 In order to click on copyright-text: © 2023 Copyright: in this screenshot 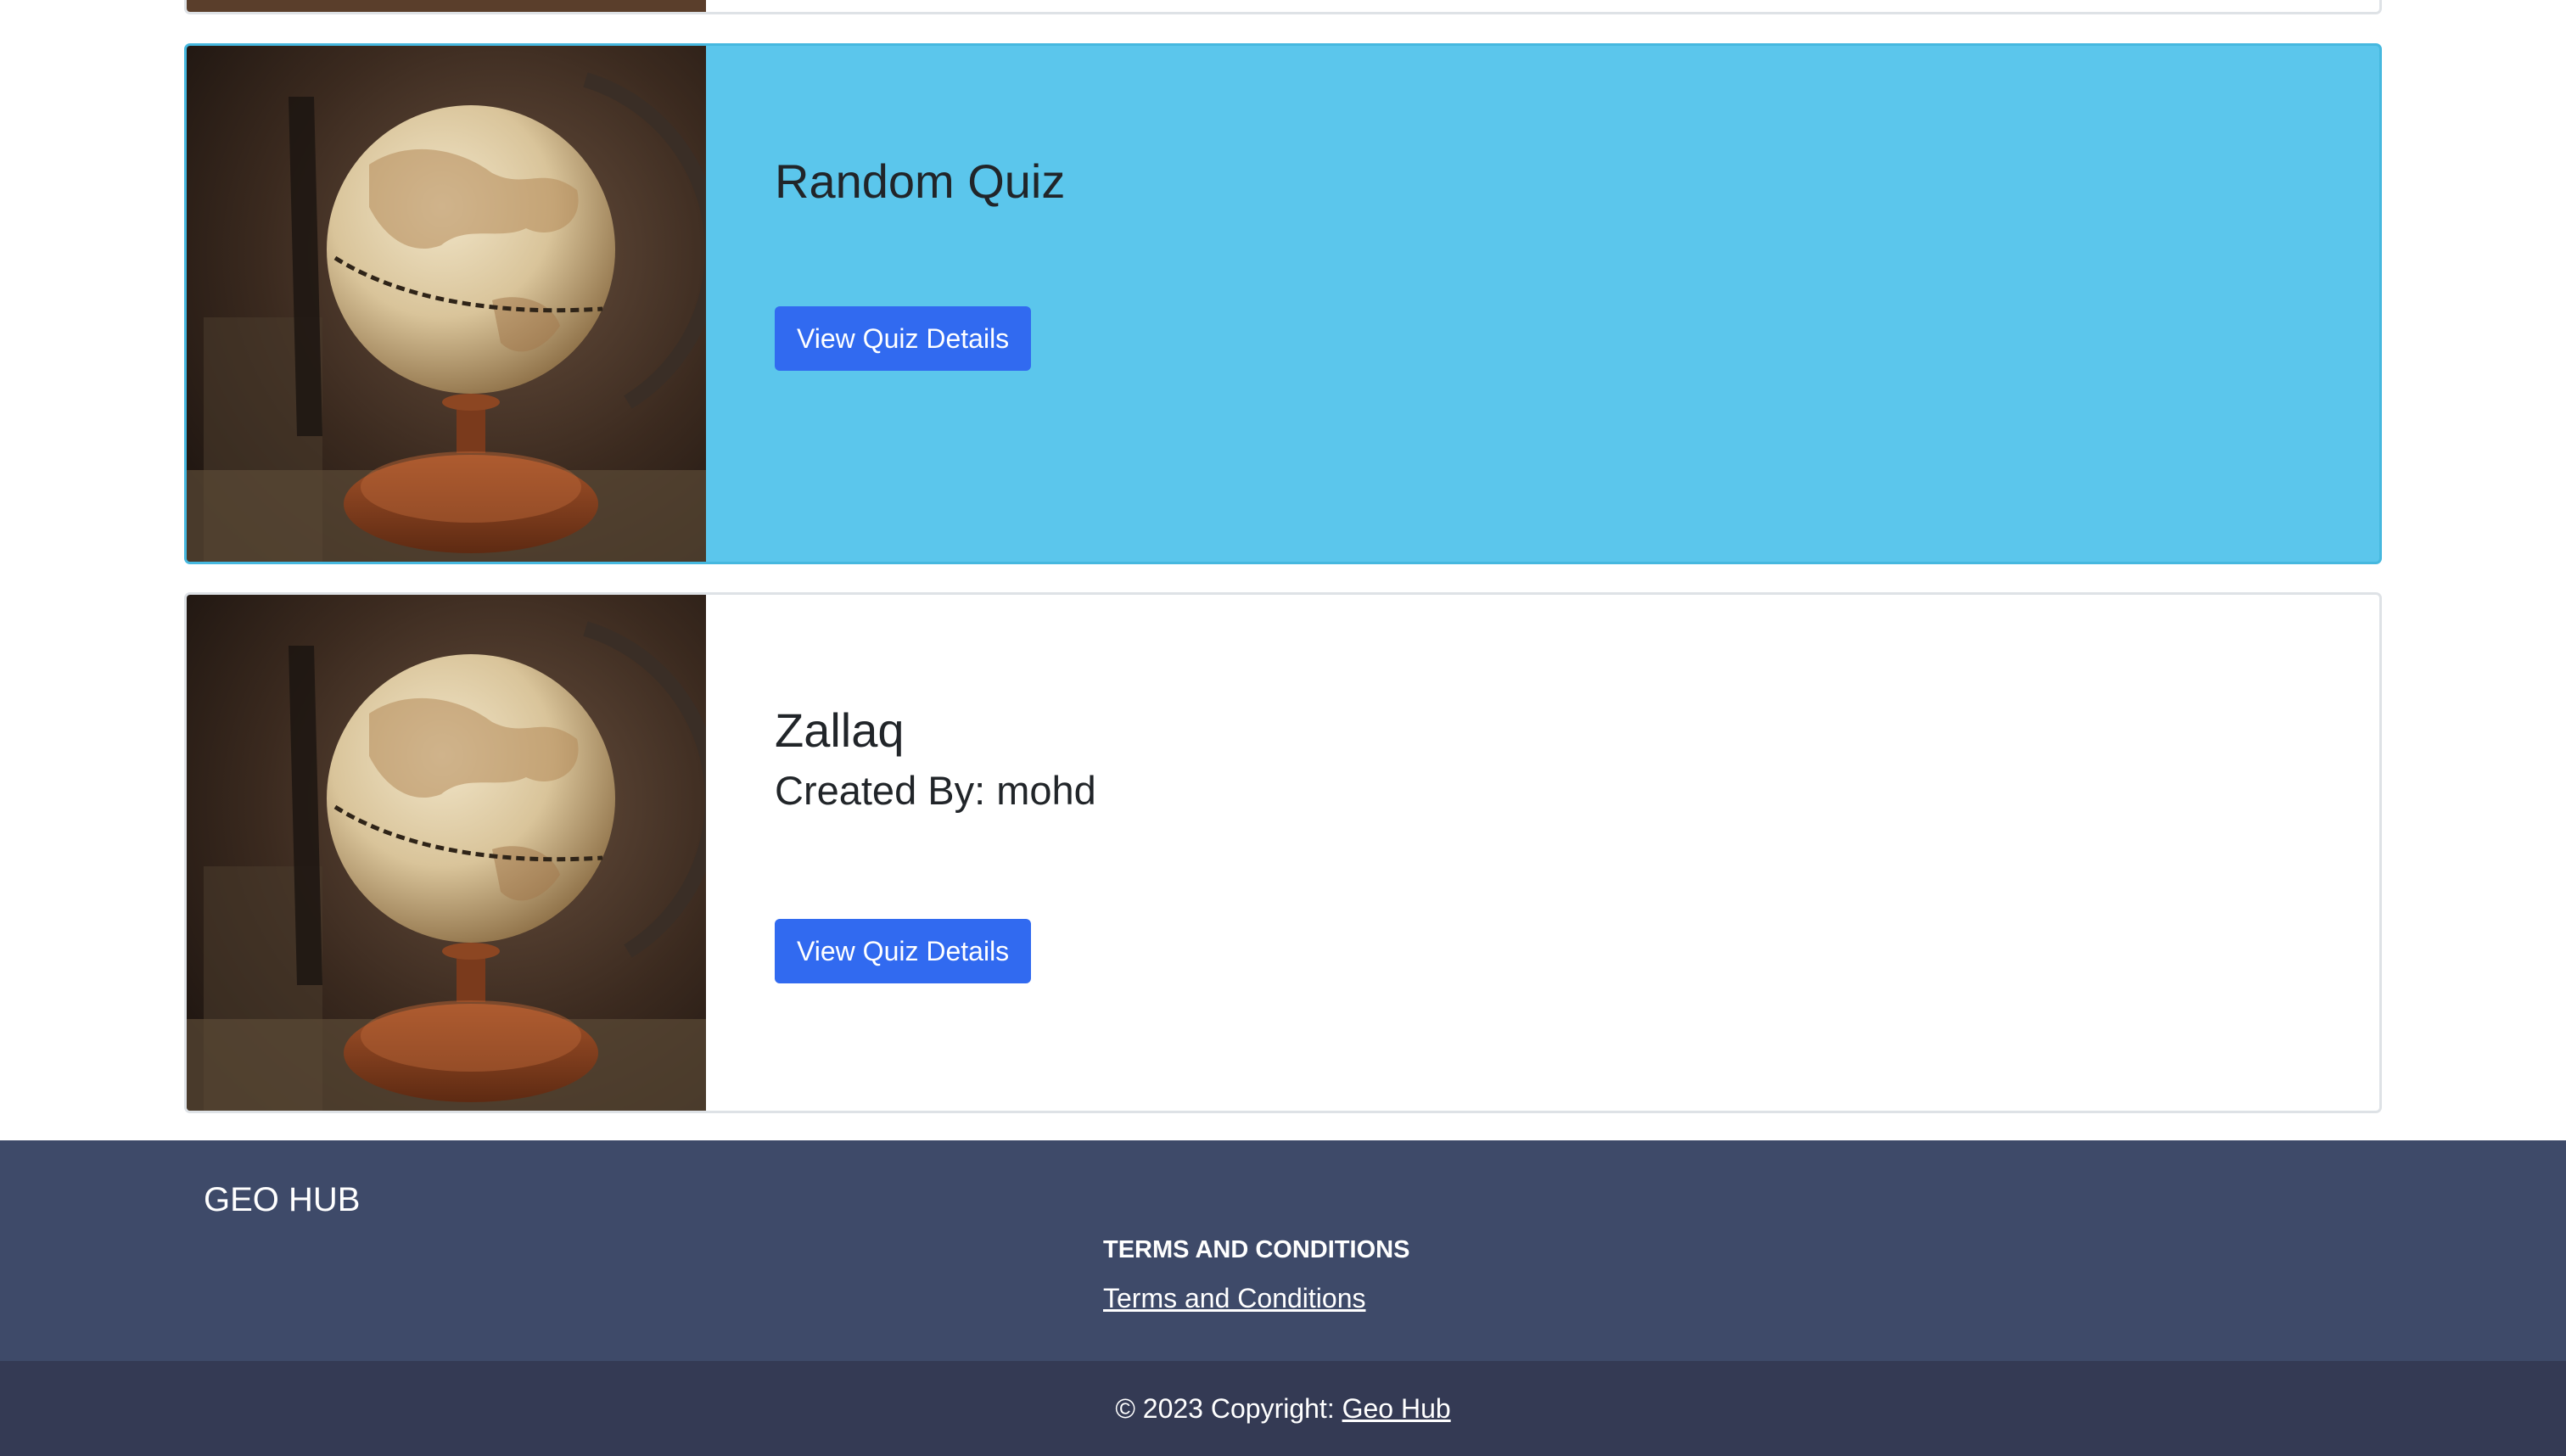, I will do `click(1228, 1408)`.